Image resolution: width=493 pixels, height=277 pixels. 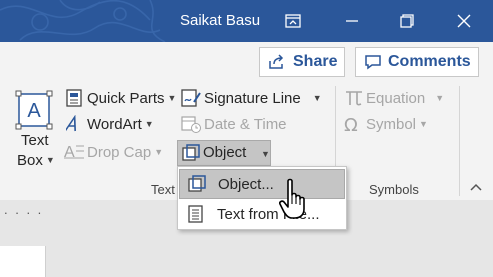 I want to click on share-icon, so click(x=276, y=61).